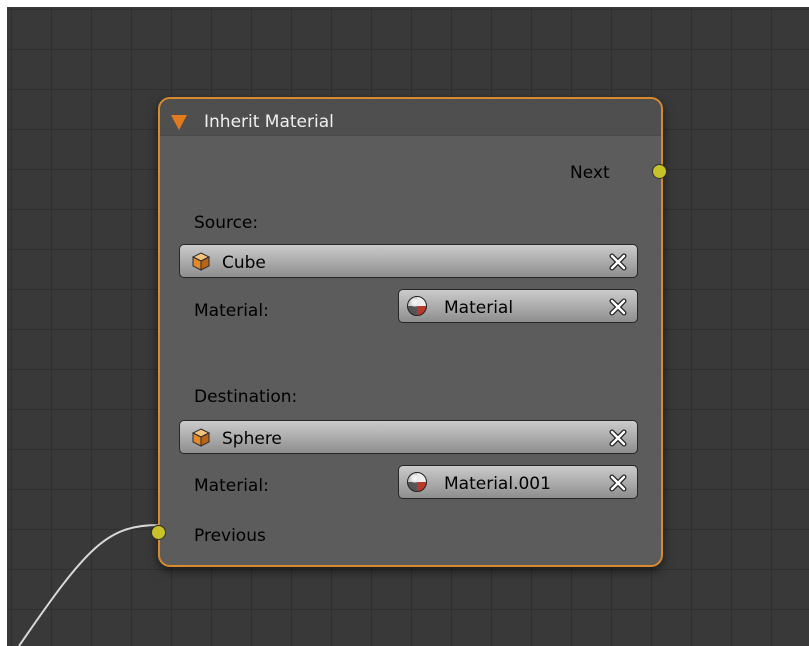 The image size is (809, 646). I want to click on source-heading: Source:, so click(226, 223).